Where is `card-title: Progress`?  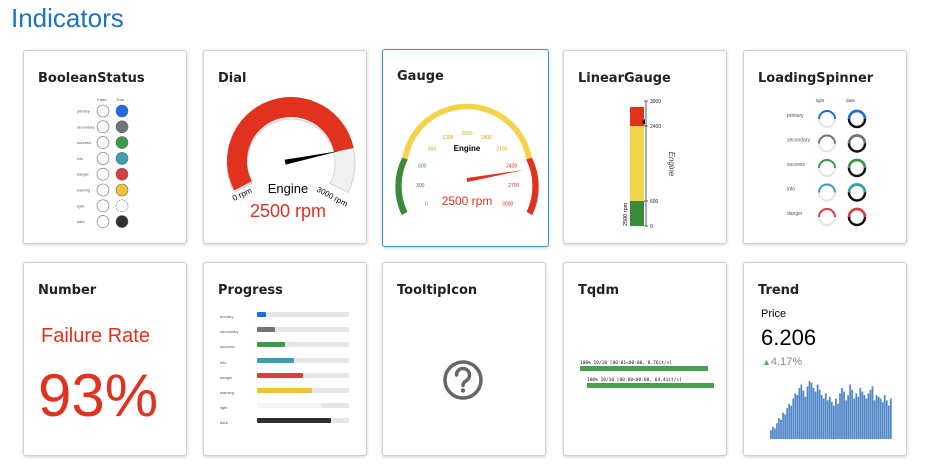
card-title: Progress is located at coordinates (250, 290).